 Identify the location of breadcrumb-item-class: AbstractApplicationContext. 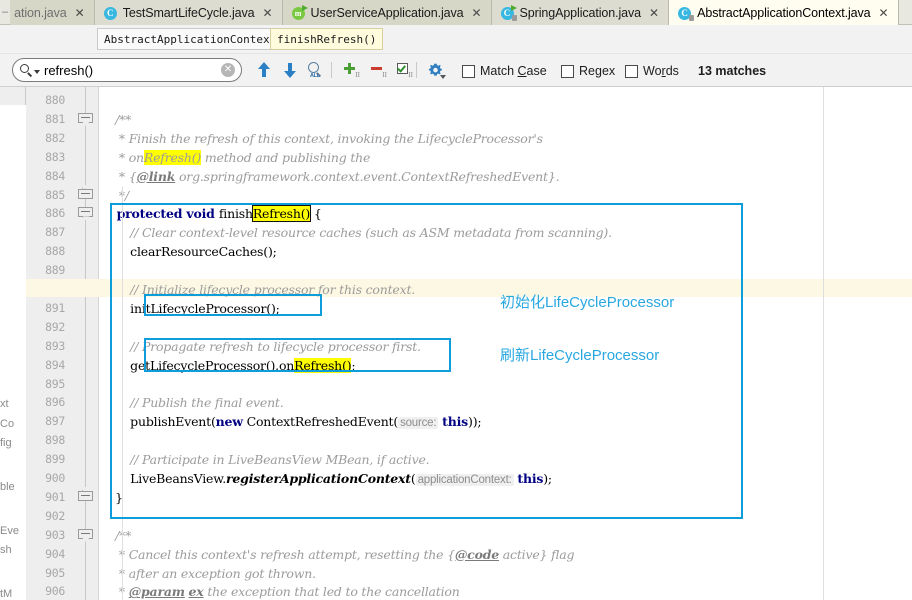
(190, 39).